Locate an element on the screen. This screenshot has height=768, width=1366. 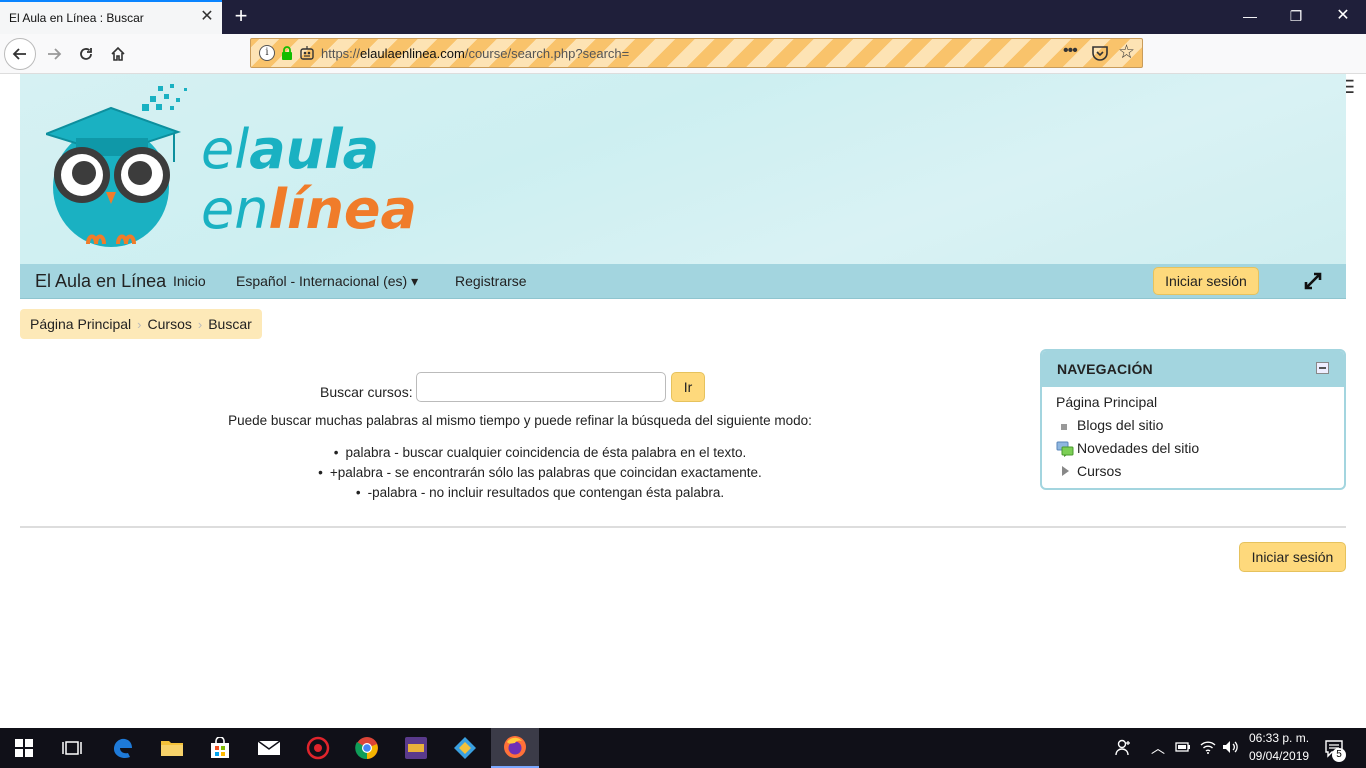
breadcrumb-item-home: Página Principal is located at coordinates (80, 324).